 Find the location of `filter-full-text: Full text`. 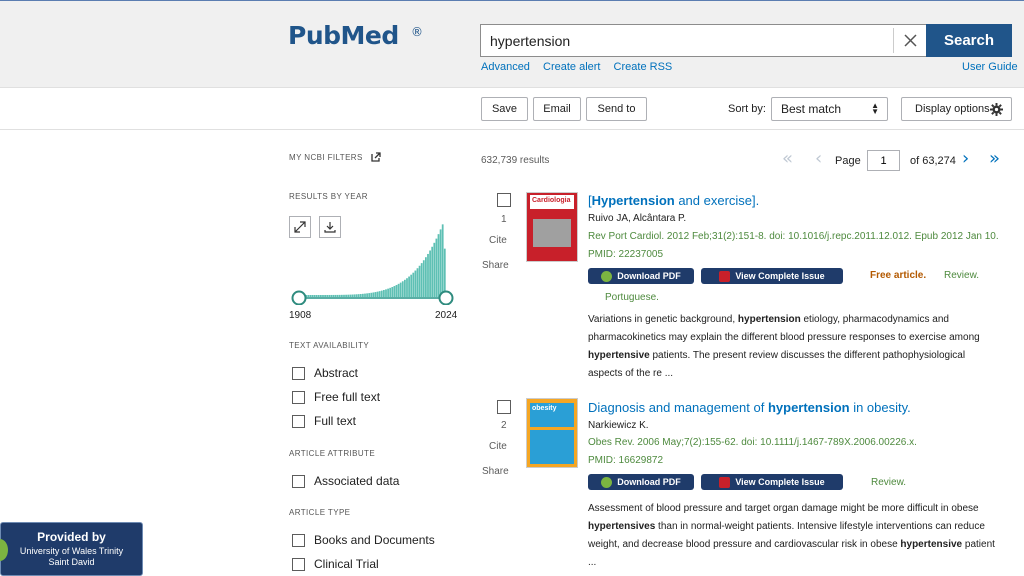

filter-full-text: Full text is located at coordinates (324, 421).